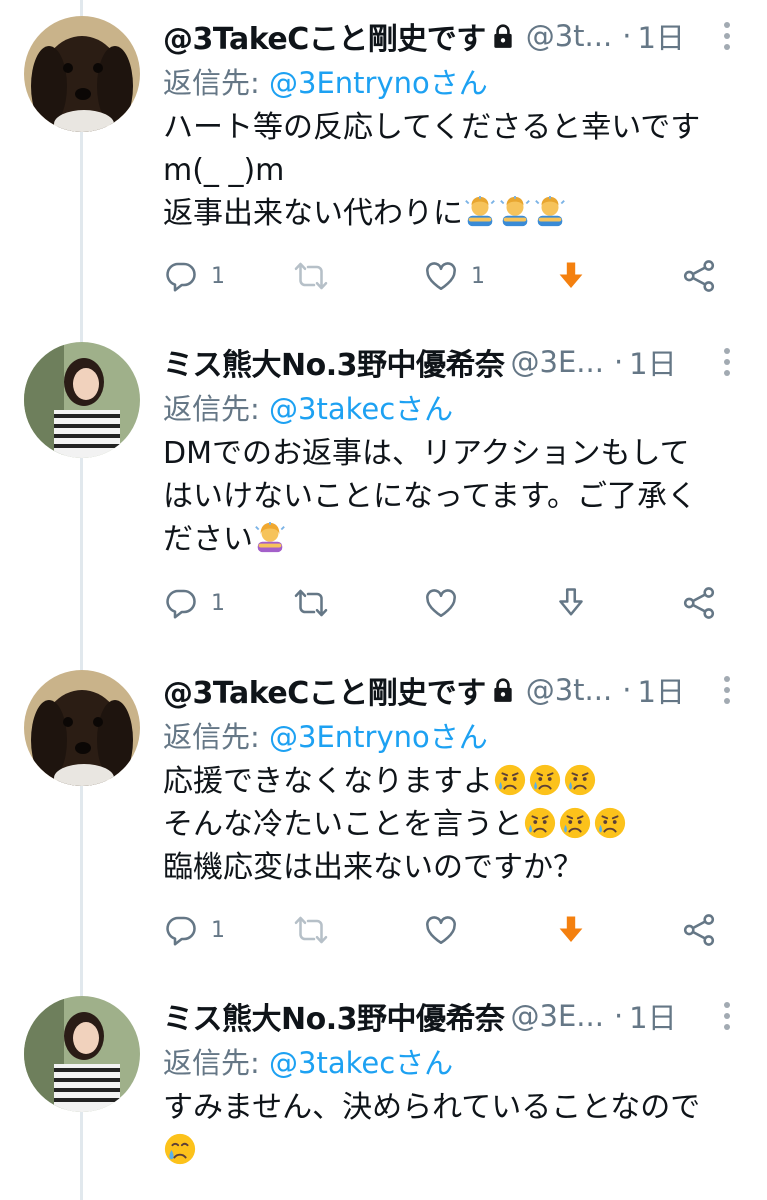 The width and height of the screenshot is (767, 1200). Describe the element at coordinates (343, 824) in the screenshot. I see `text-fragment: そんな冷たいことを言うと` at that location.